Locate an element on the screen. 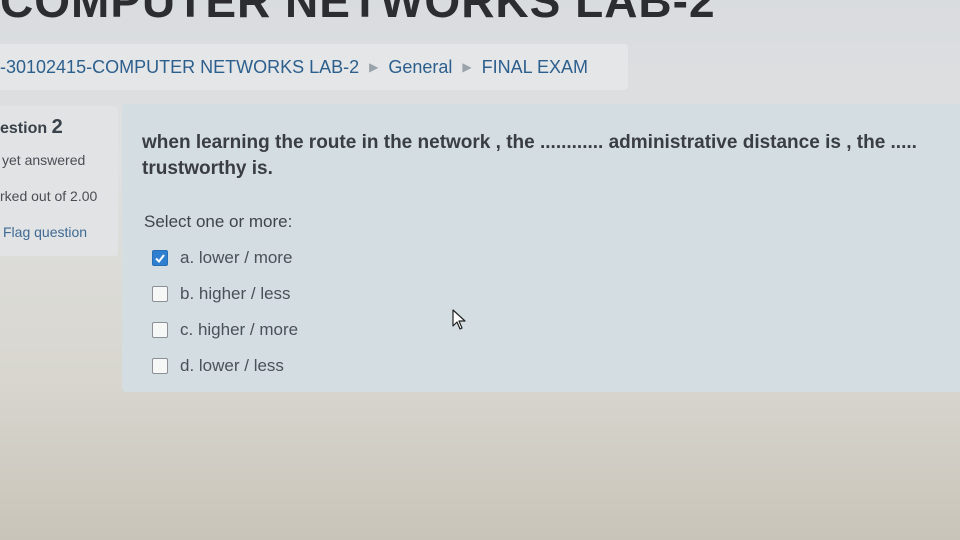  answer-option-label: b. higher / less is located at coordinates (235, 293).